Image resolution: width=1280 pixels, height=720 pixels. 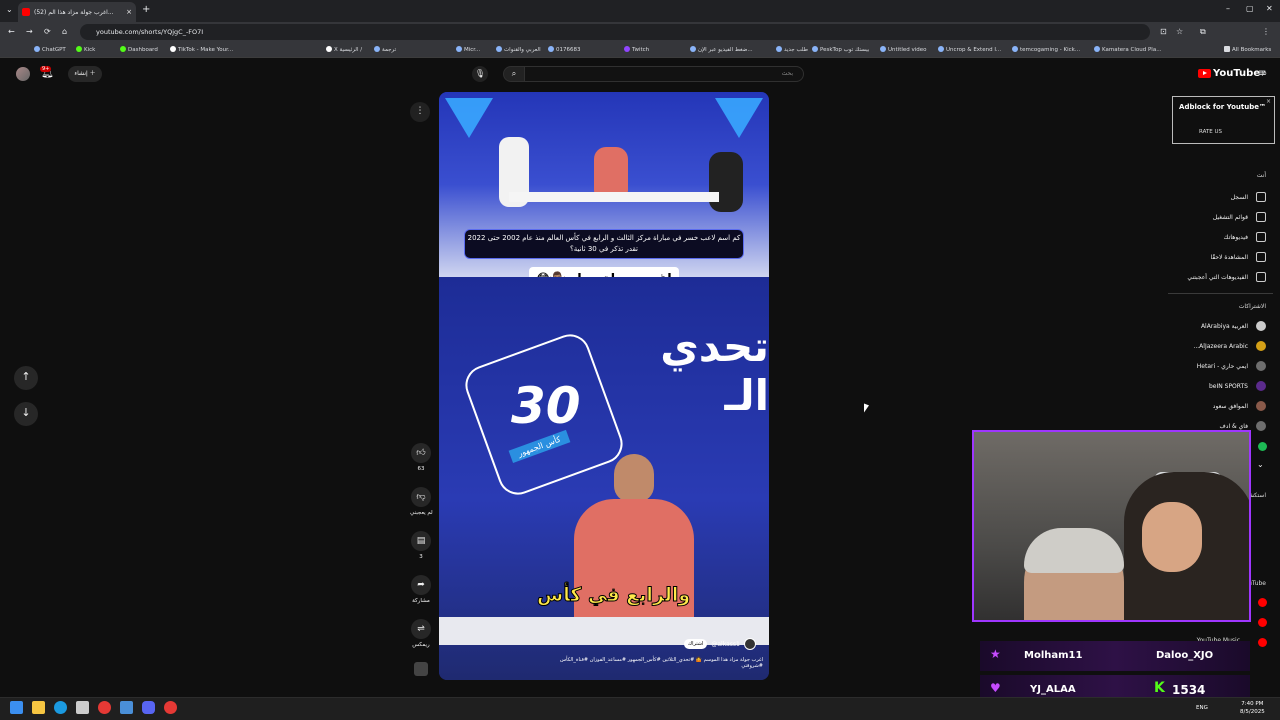 I want to click on sidebar-item-playlists: قوائم التشغيل, so click(x=1239, y=217).